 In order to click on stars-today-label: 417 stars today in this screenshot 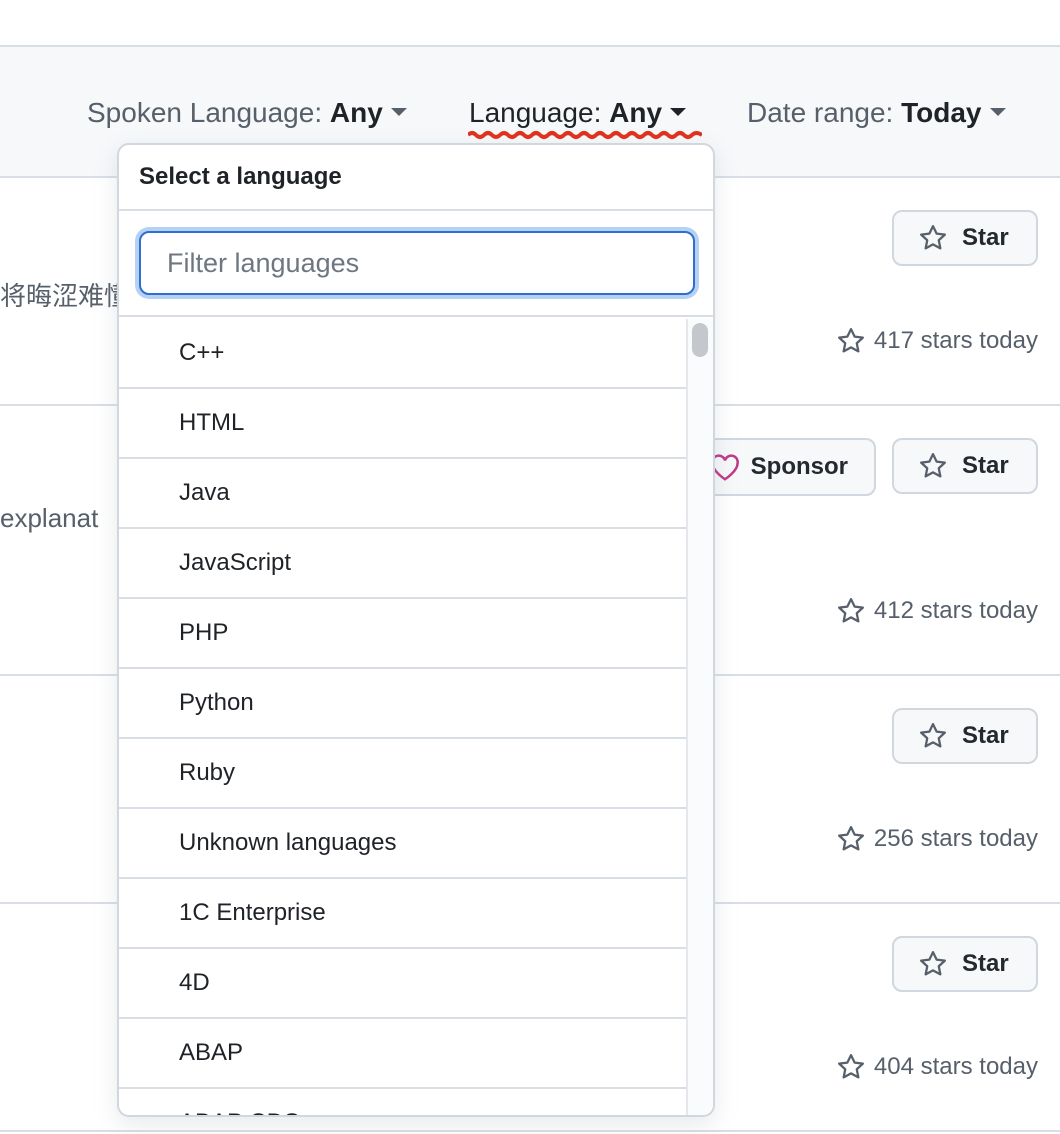, I will do `click(955, 340)`.